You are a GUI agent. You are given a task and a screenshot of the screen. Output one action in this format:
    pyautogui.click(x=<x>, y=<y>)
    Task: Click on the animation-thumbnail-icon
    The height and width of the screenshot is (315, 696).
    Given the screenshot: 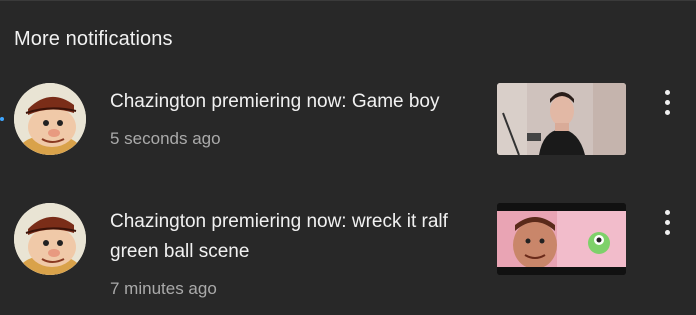 What is the action you would take?
    pyautogui.click(x=561, y=239)
    